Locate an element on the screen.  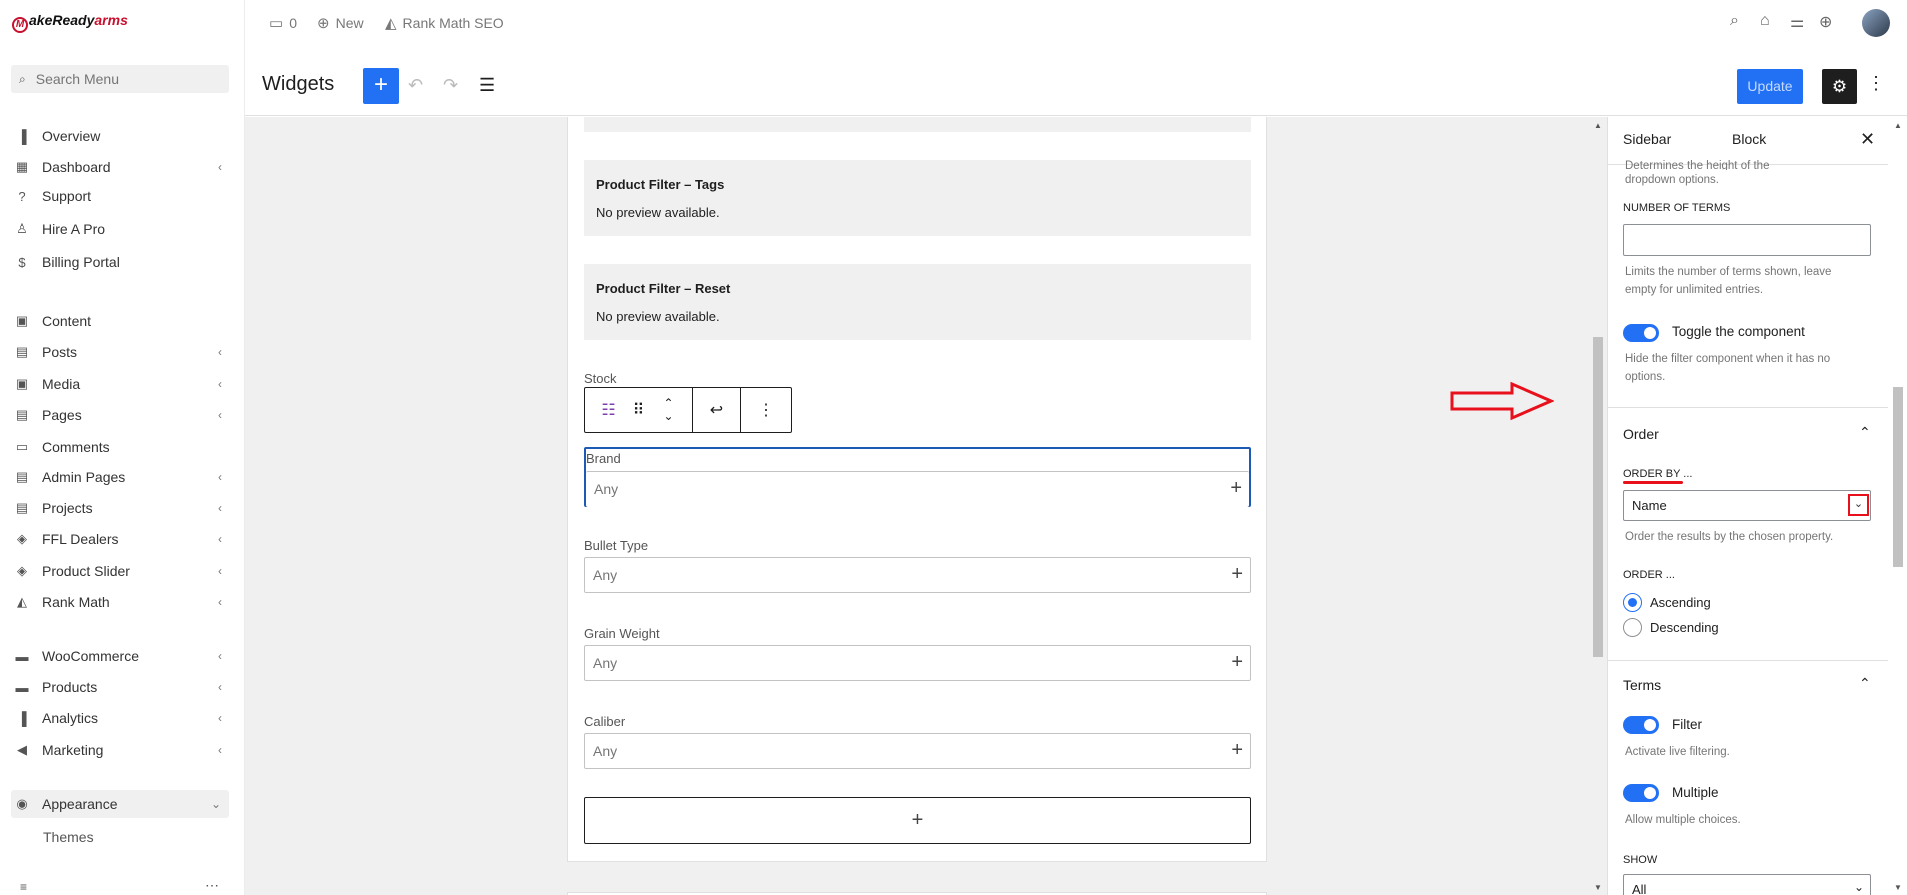
settings-scrollbar: ▲ ▼ is located at coordinates (1898, 506).